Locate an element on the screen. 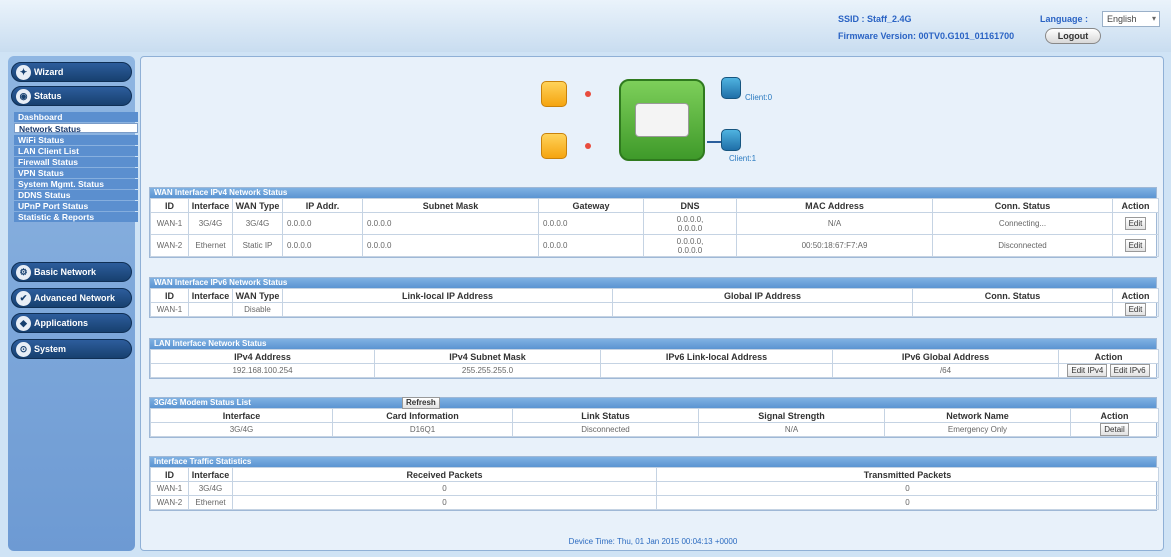 The height and width of the screenshot is (557, 1171). column-header: WAN Type is located at coordinates (257, 295).